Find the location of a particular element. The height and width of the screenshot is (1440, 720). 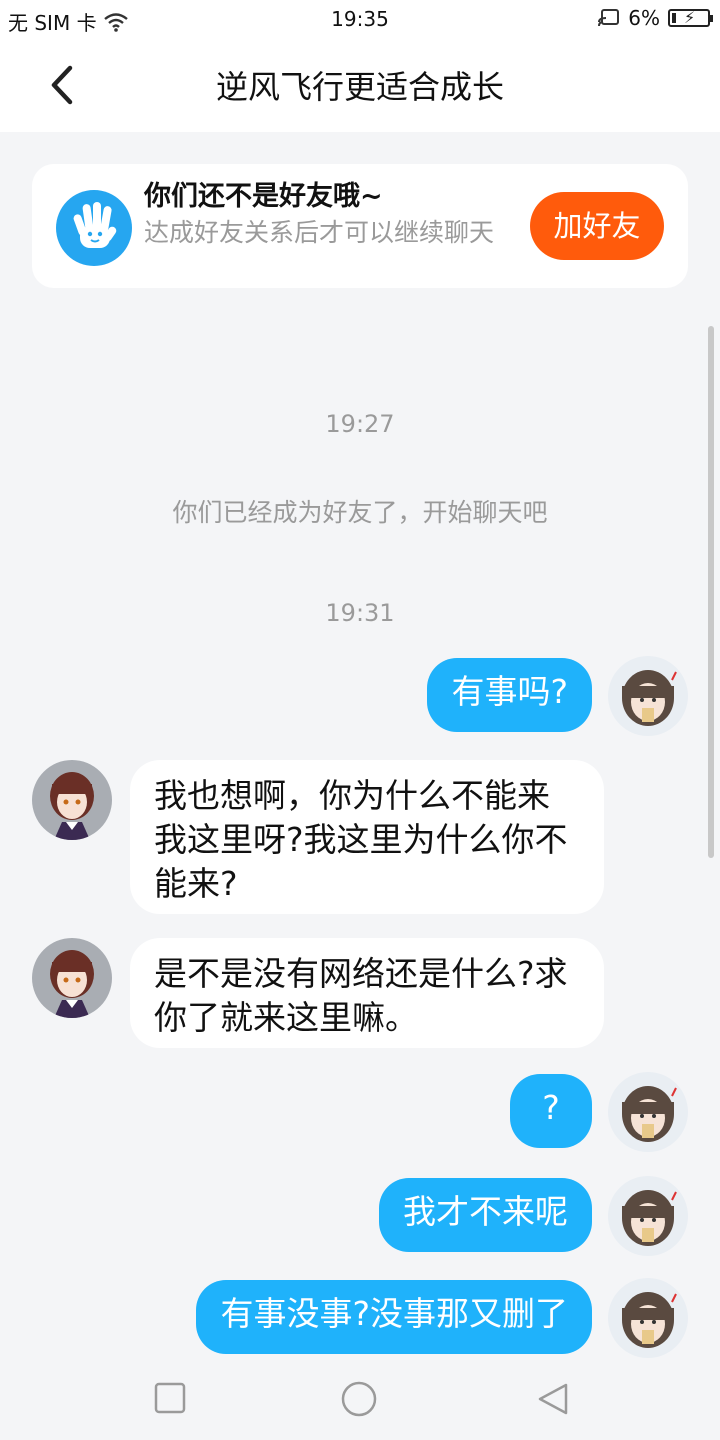

chat-title: 逆风飞行更适合成长 is located at coordinates (359, 87).